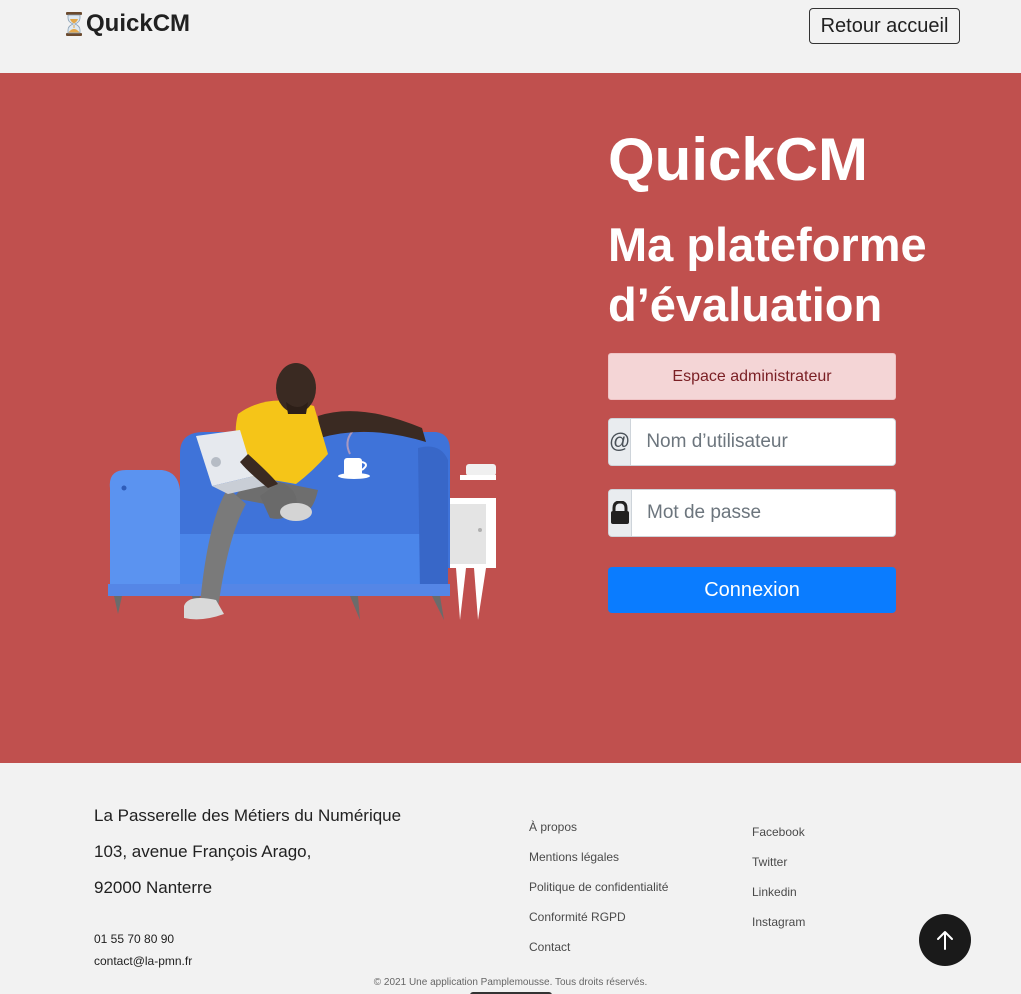 This screenshot has width=1021, height=994. I want to click on footer-link-twitter: Twitter, so click(769, 862).